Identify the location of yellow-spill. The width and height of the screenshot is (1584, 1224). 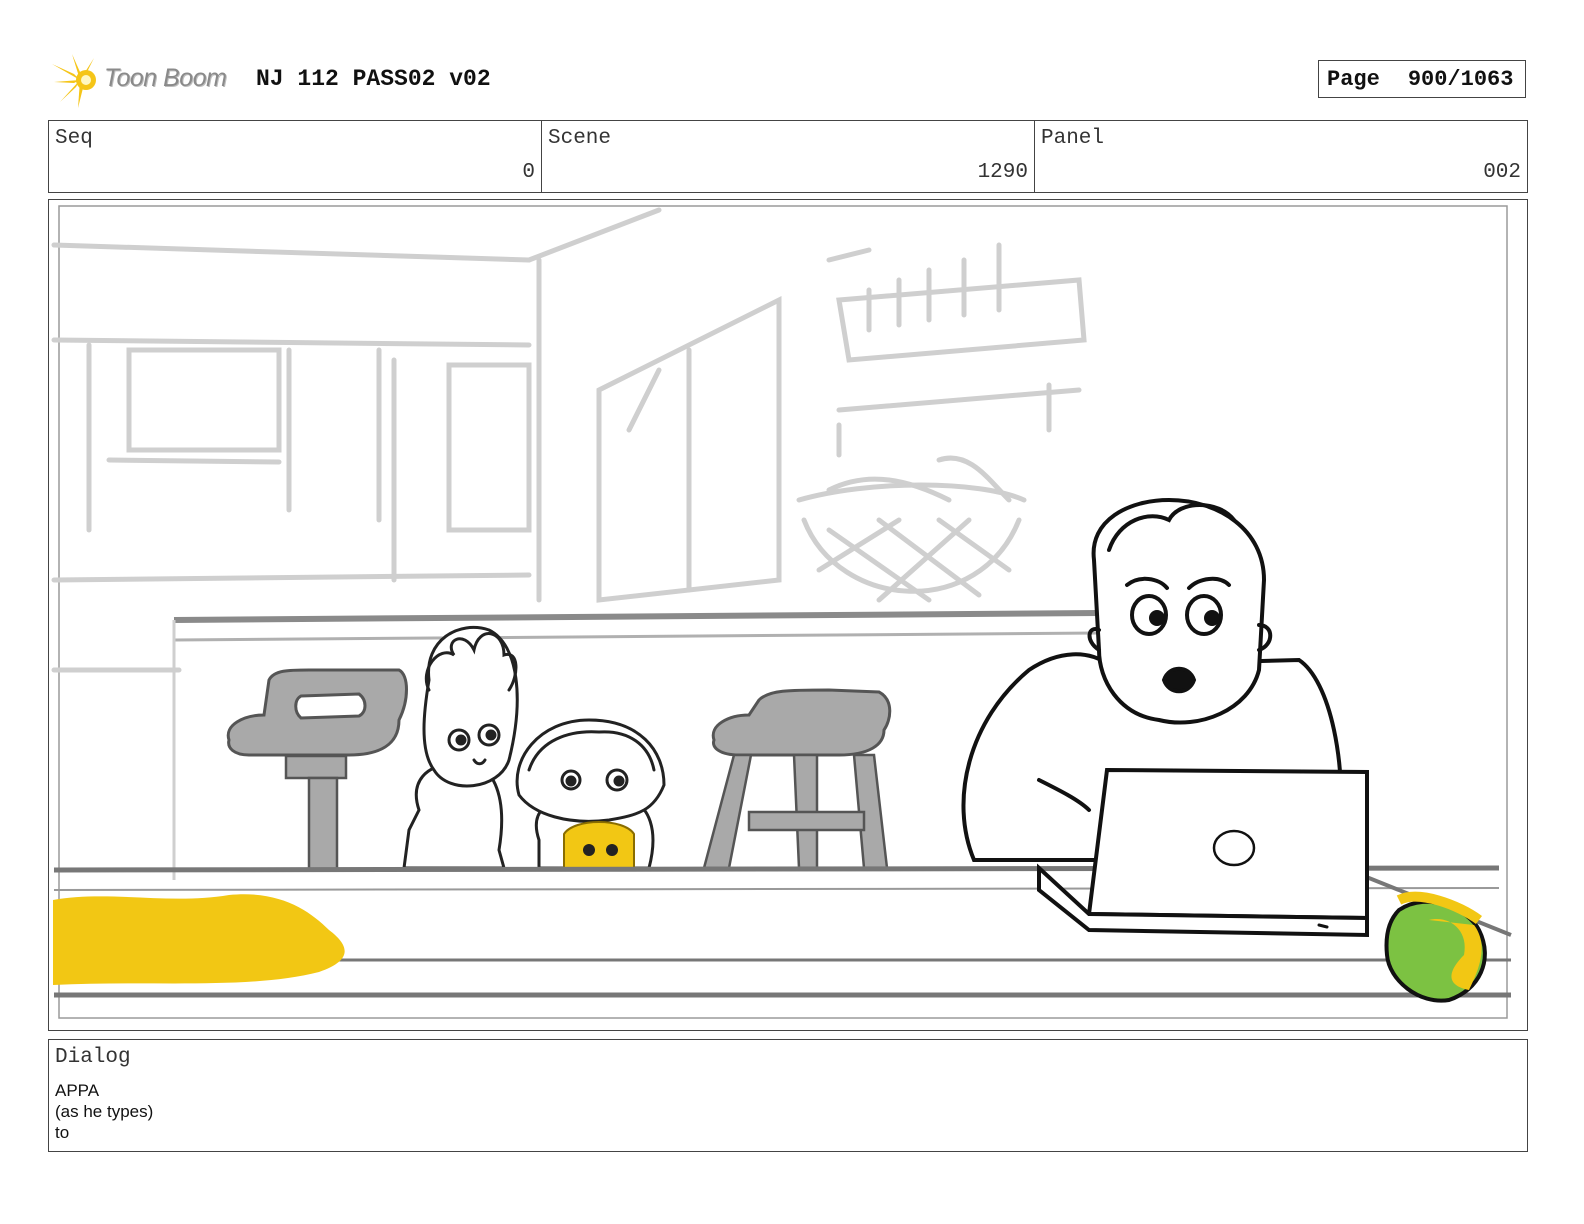
(199, 939).